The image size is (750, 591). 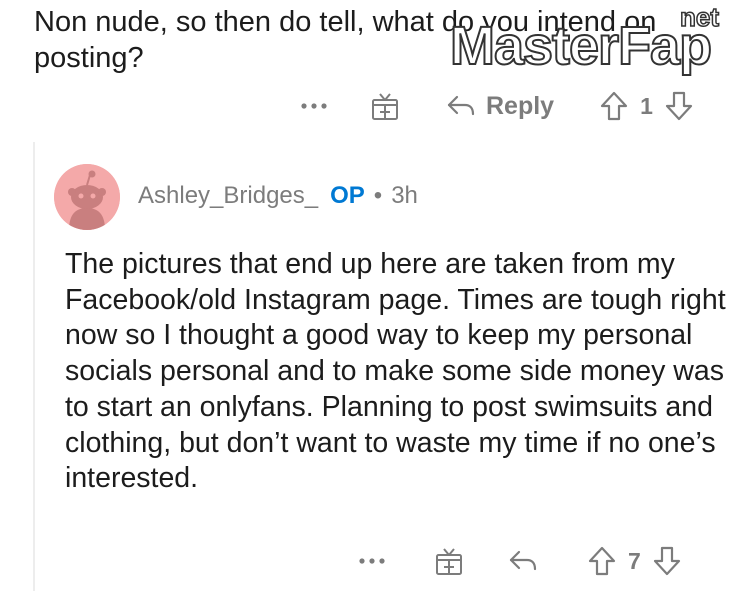 I want to click on vote-count: 7, so click(x=634, y=560).